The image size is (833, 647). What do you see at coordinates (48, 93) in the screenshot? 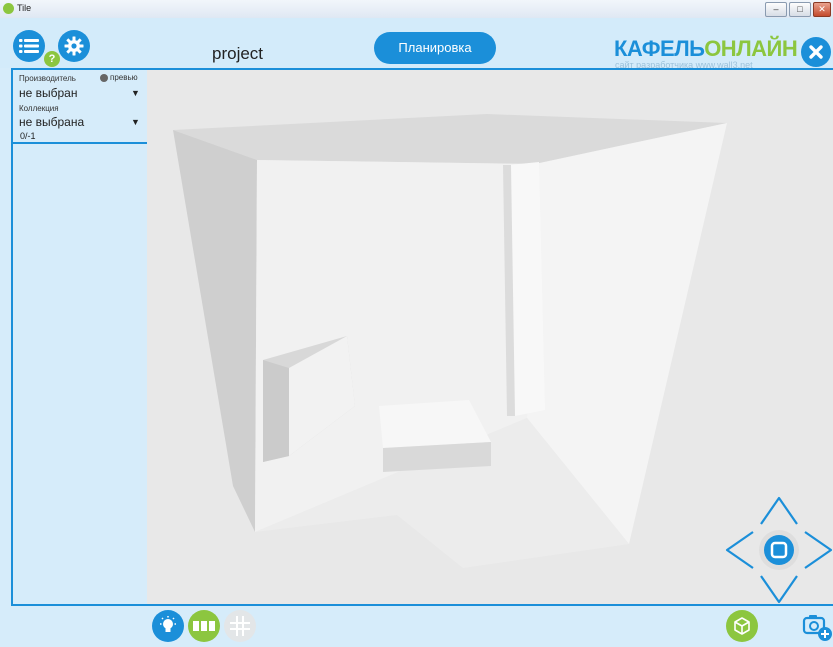
I see `manufacturer-value: не выбран` at bounding box center [48, 93].